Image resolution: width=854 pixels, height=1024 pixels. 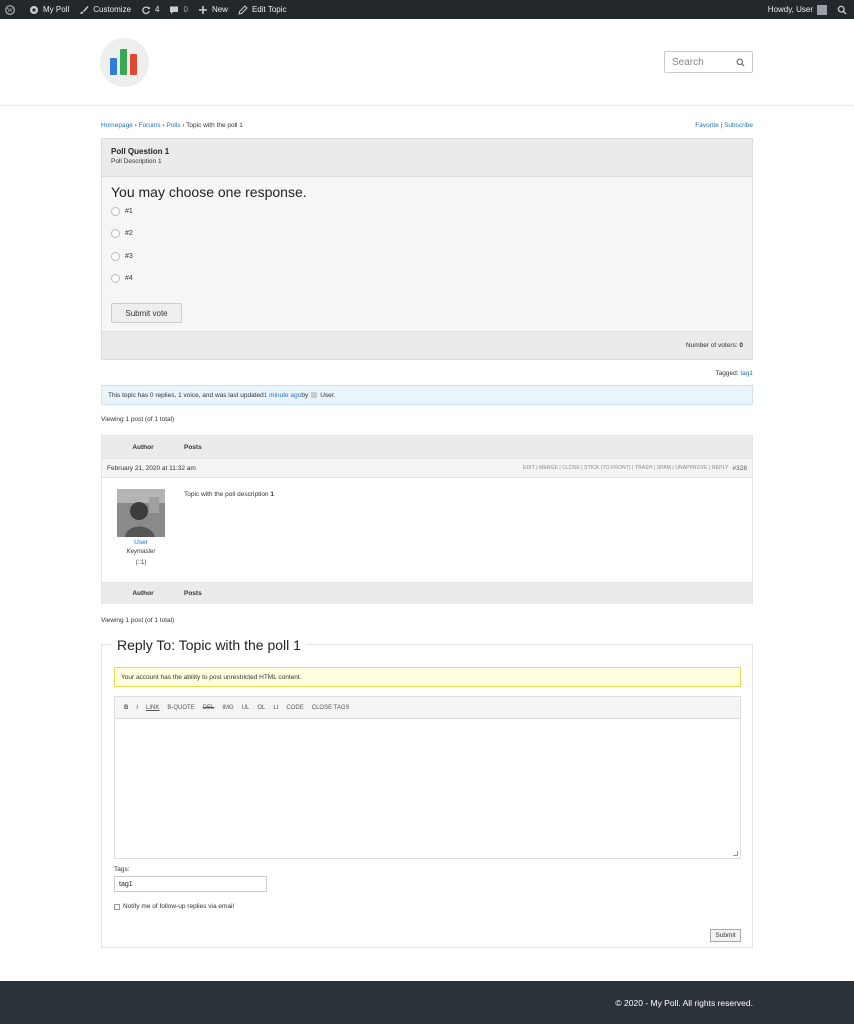 I want to click on edit-topic-label: Edit Topic, so click(x=269, y=9).